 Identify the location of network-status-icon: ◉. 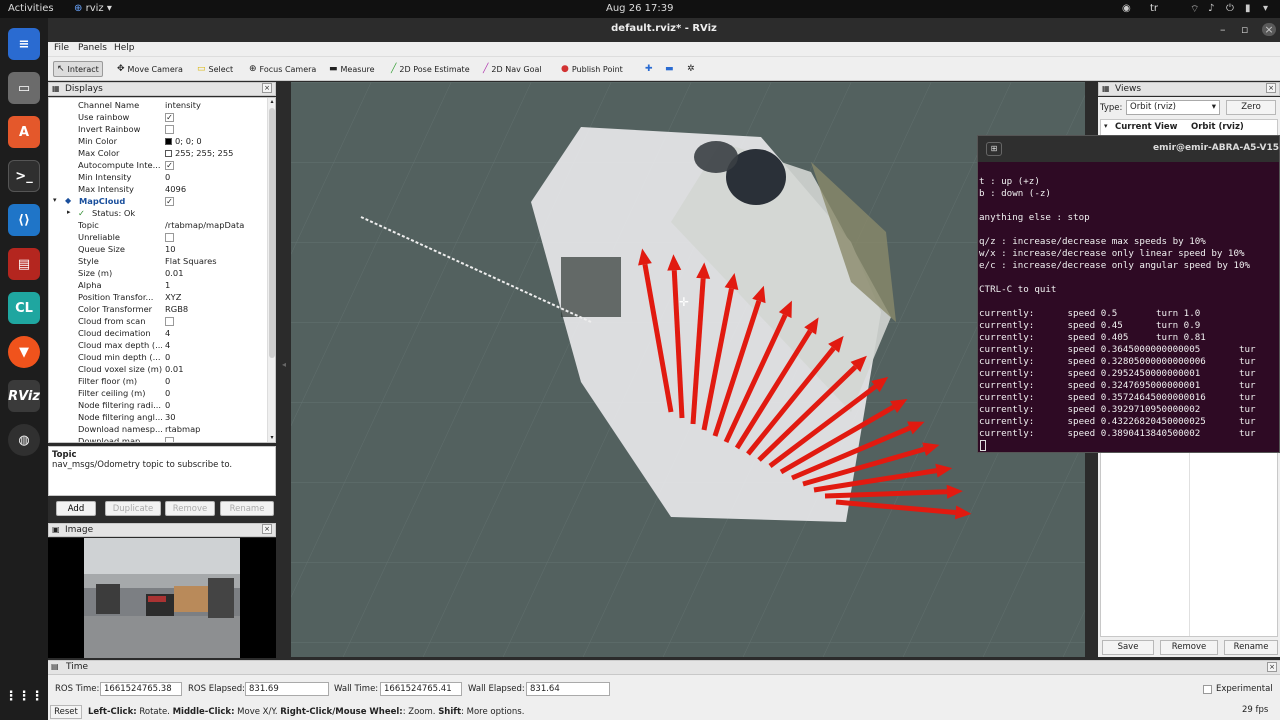
(1126, 8).